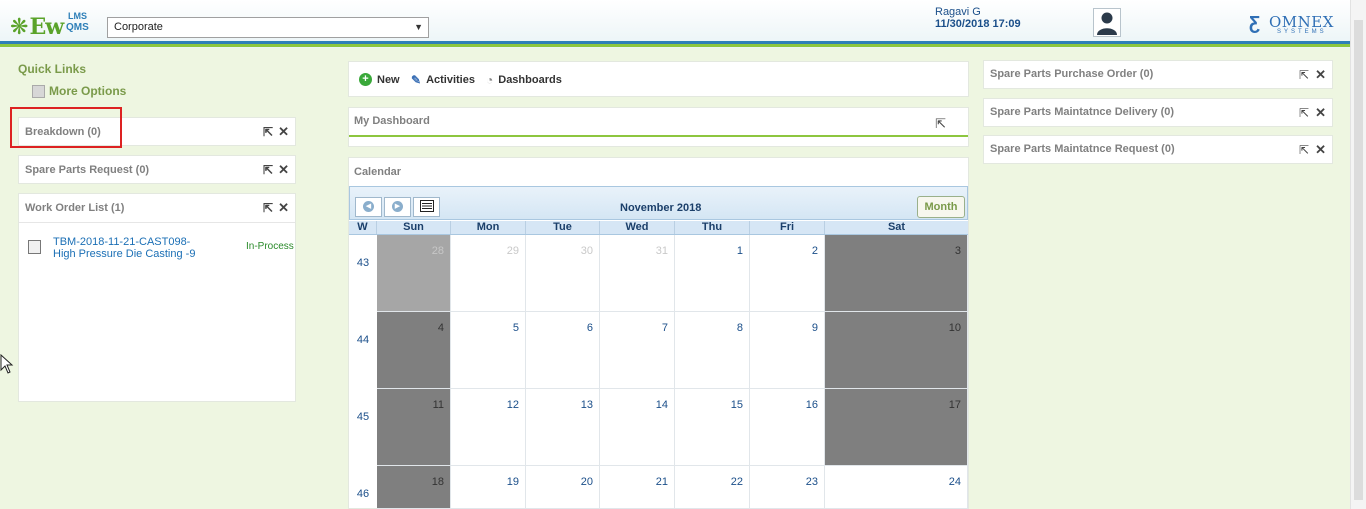 Image resolution: width=1366 pixels, height=509 pixels. I want to click on site-select: Corporate ▼, so click(268, 27).